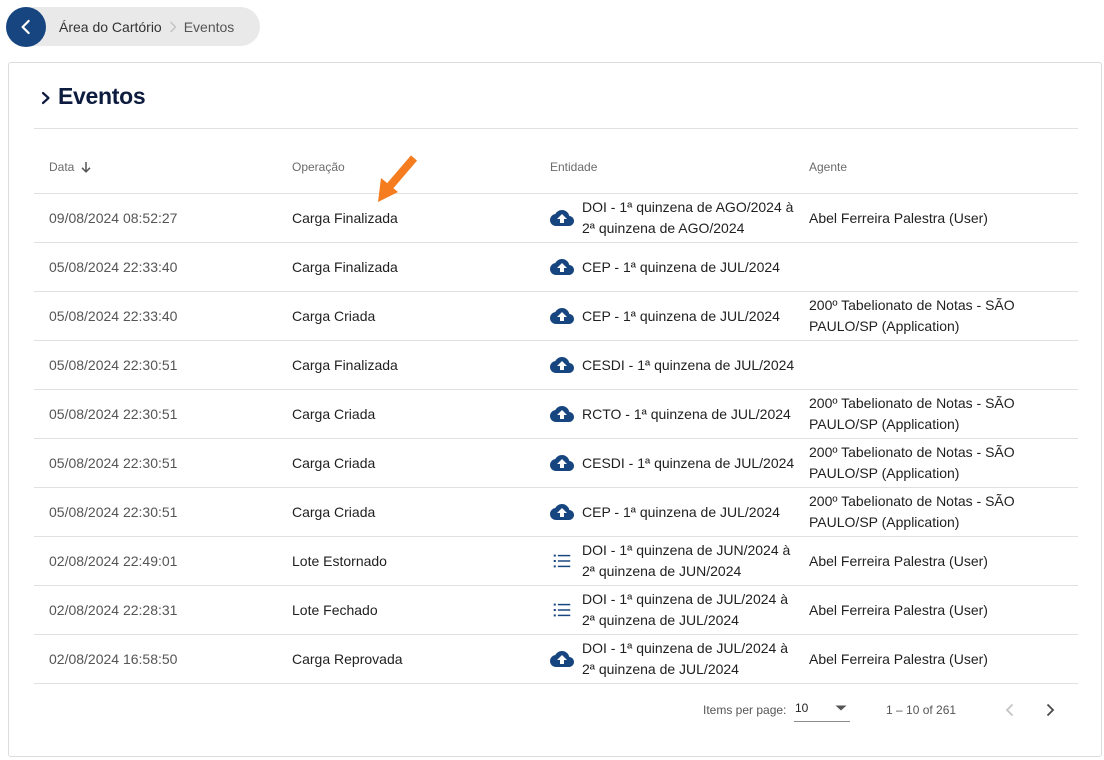 Image resolution: width=1104 pixels, height=760 pixels. Describe the element at coordinates (113, 659) in the screenshot. I see `cell-date: 02/08/2024 16:58:50` at that location.